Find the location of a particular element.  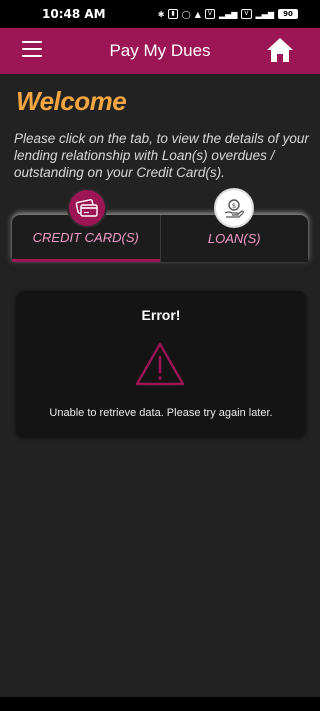

home-icon is located at coordinates (280, 50).